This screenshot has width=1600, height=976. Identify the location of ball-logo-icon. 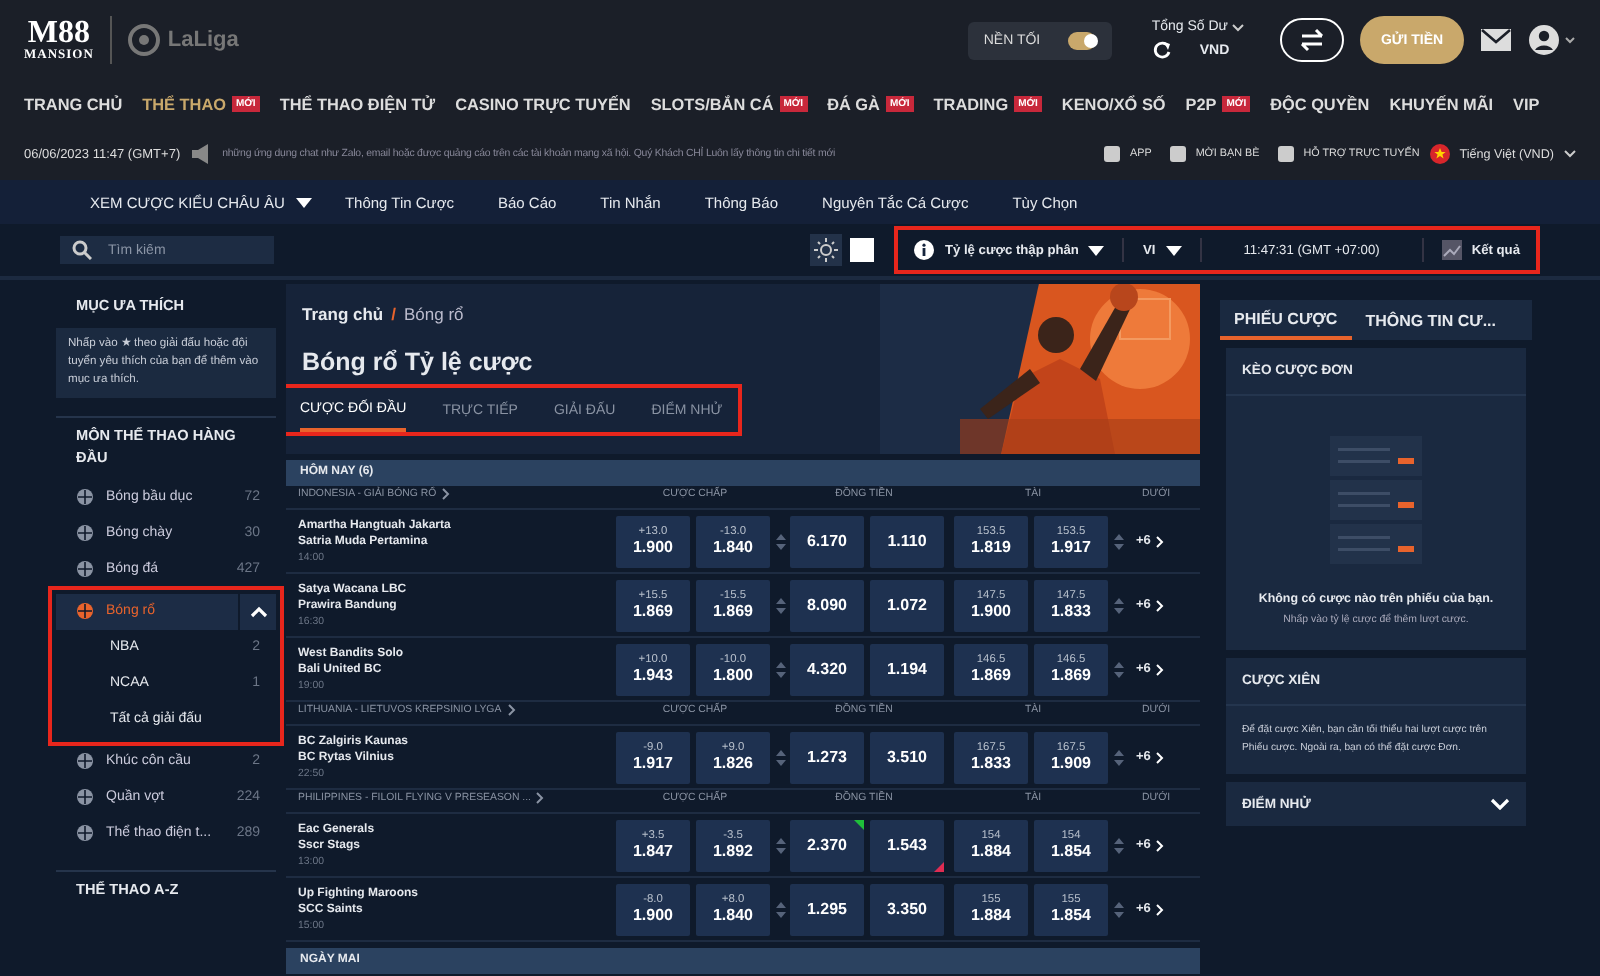
(143, 40).